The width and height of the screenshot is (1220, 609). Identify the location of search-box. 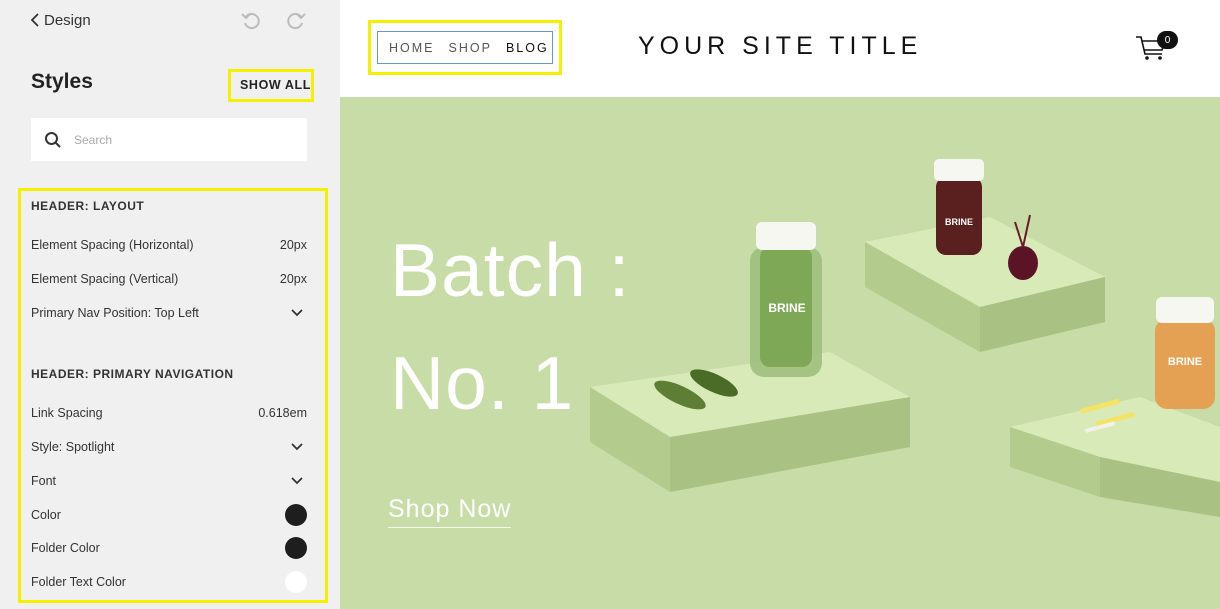
(169, 139).